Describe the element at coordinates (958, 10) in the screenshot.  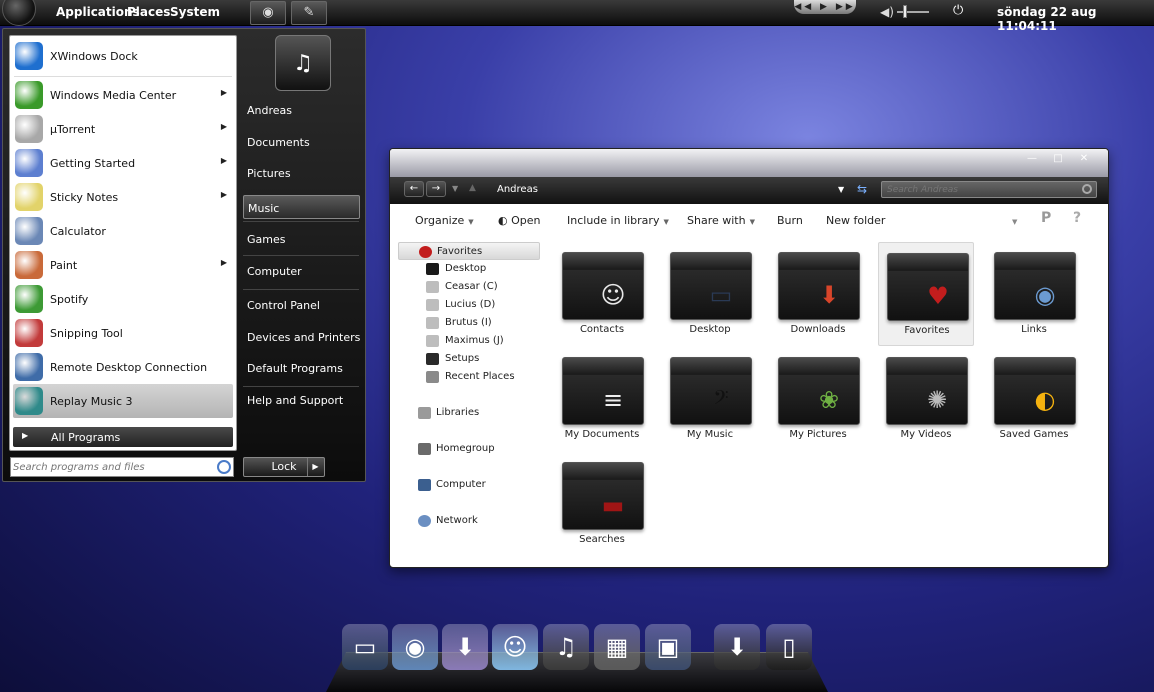
I see `power-icon: ⏻` at that location.